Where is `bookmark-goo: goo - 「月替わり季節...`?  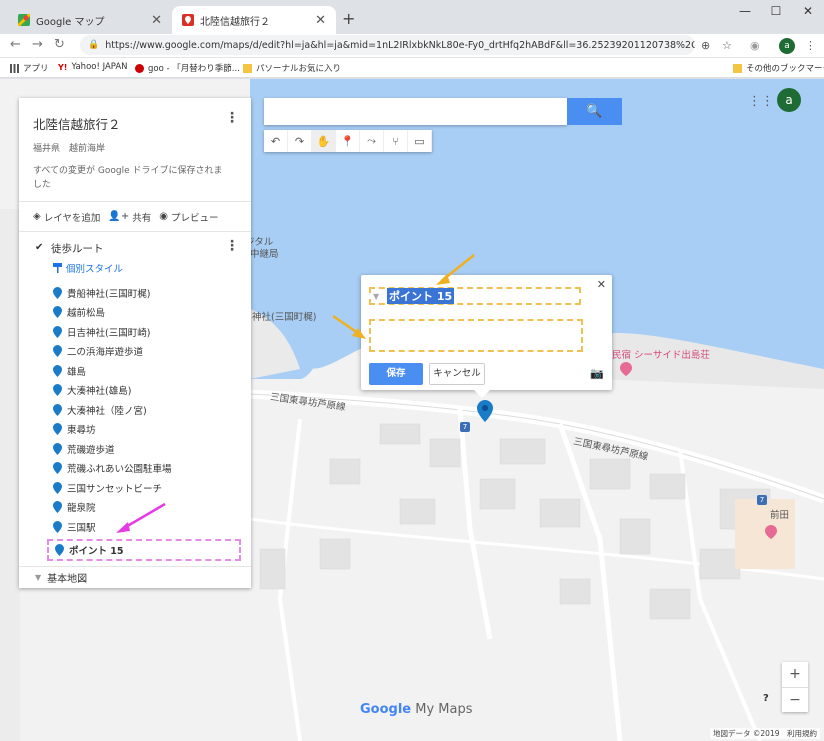 bookmark-goo: goo - 「月替わり季節... is located at coordinates (187, 68).